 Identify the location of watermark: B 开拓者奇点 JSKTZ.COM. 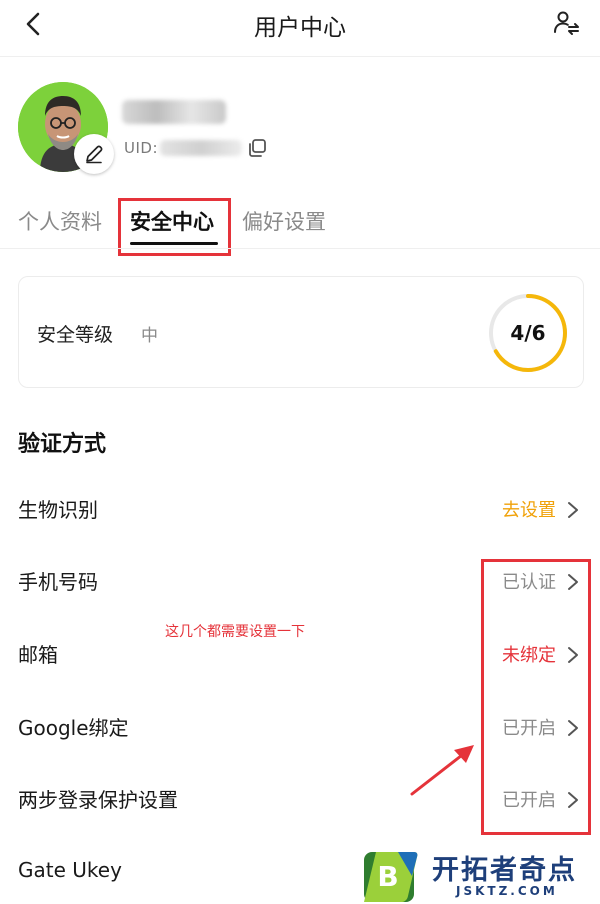
(481, 875).